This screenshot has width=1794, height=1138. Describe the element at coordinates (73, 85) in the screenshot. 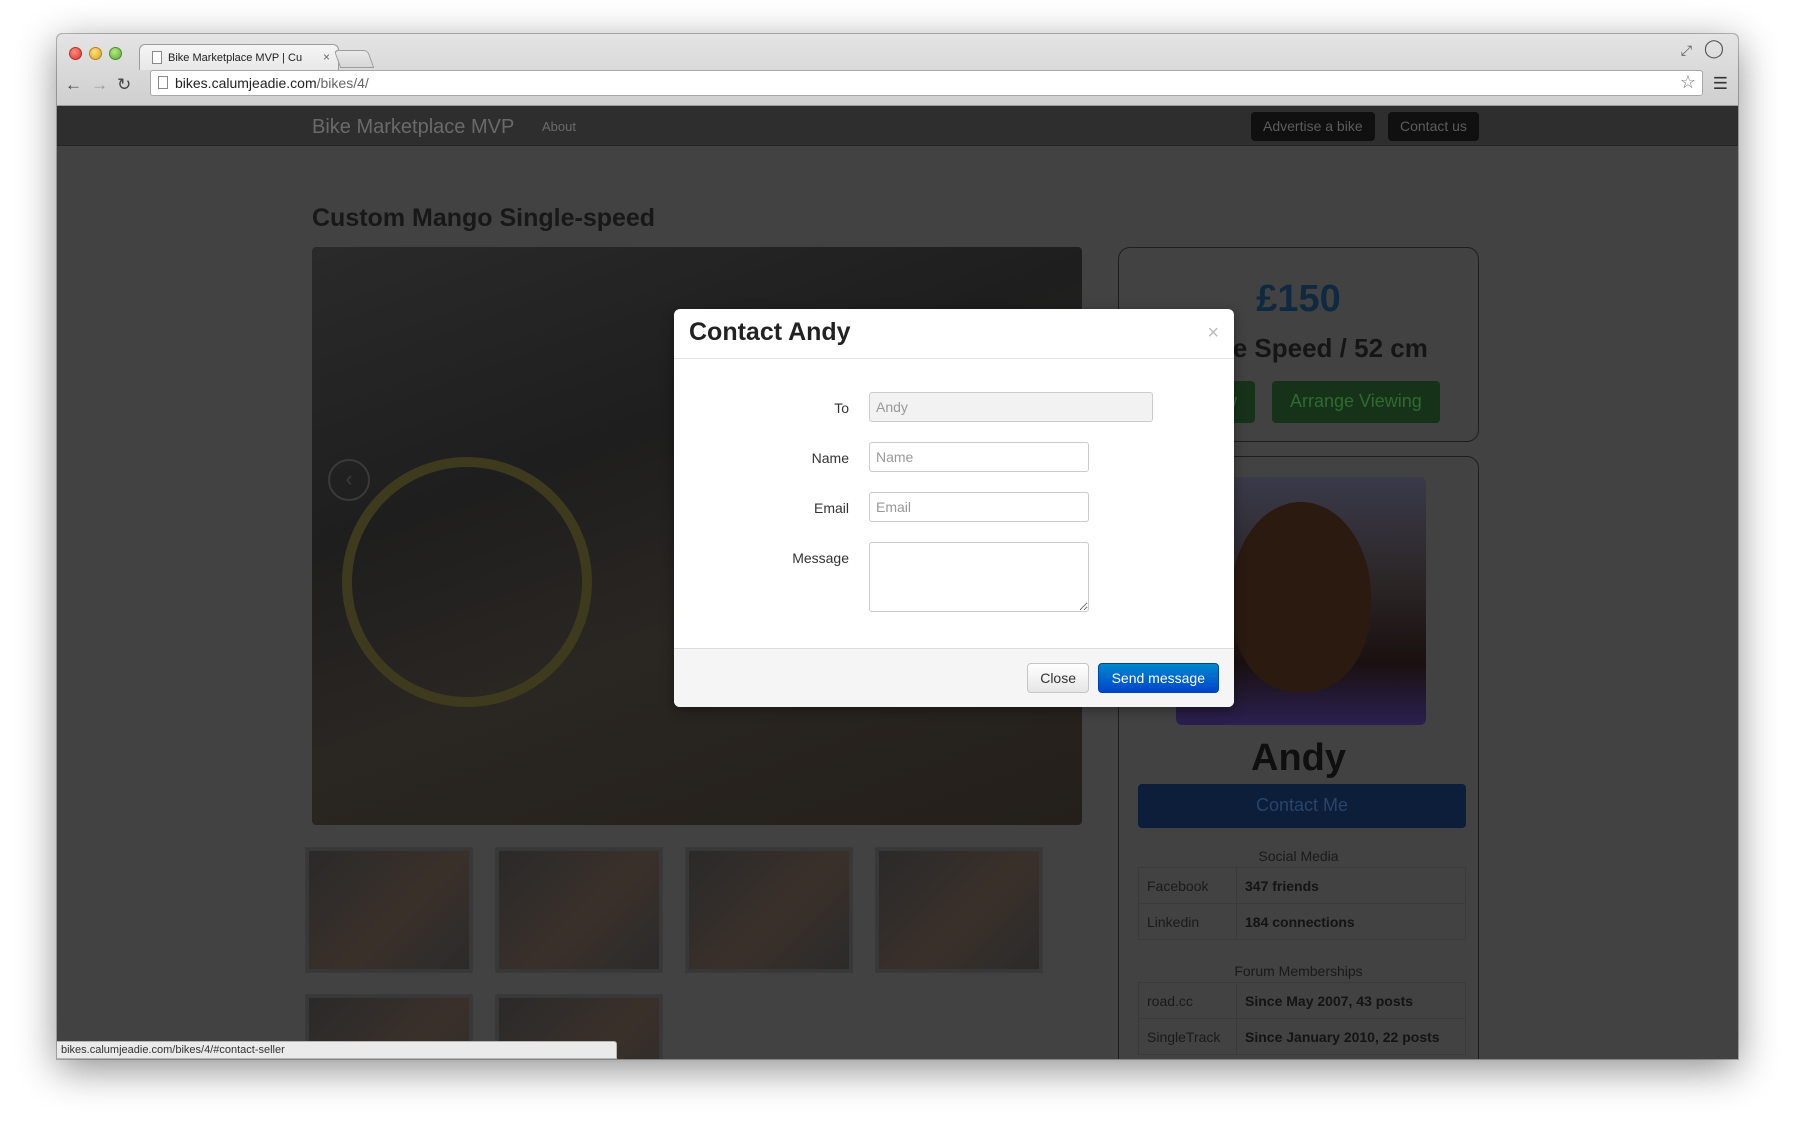

I see `back-icon: ←` at that location.